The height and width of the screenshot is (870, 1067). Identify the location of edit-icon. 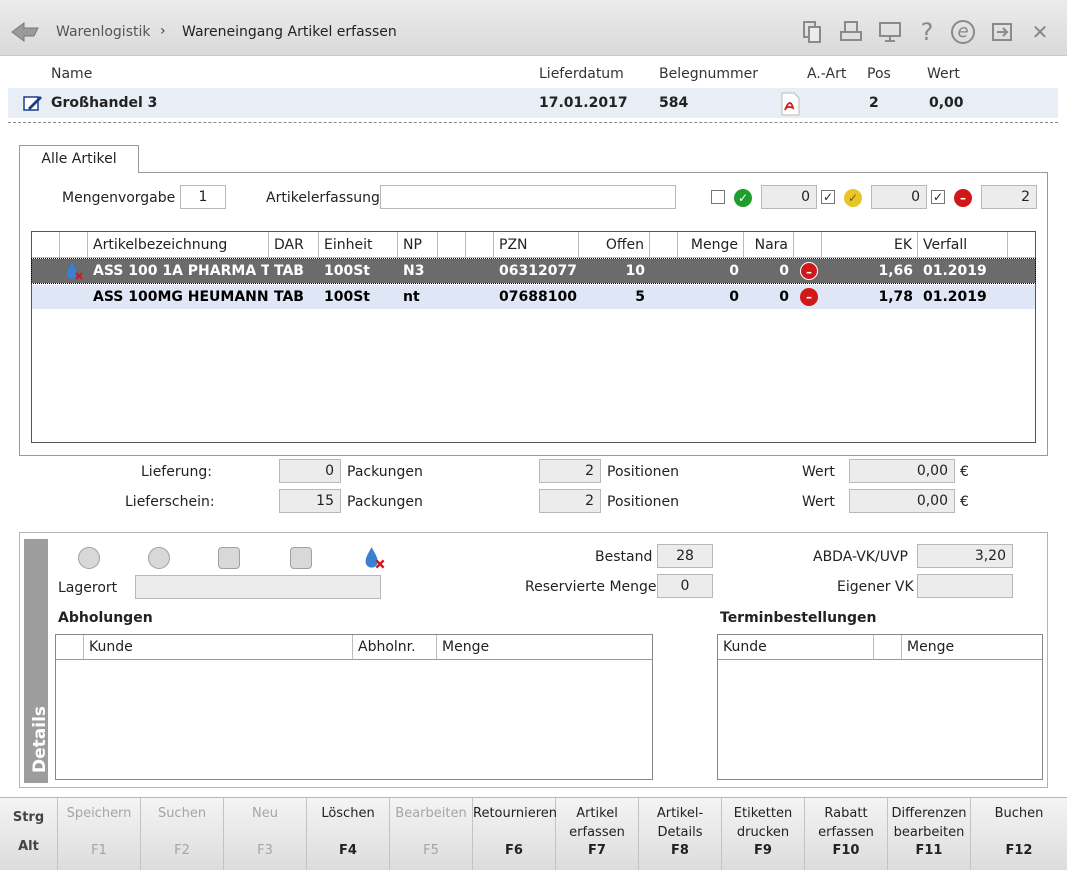
(33, 103).